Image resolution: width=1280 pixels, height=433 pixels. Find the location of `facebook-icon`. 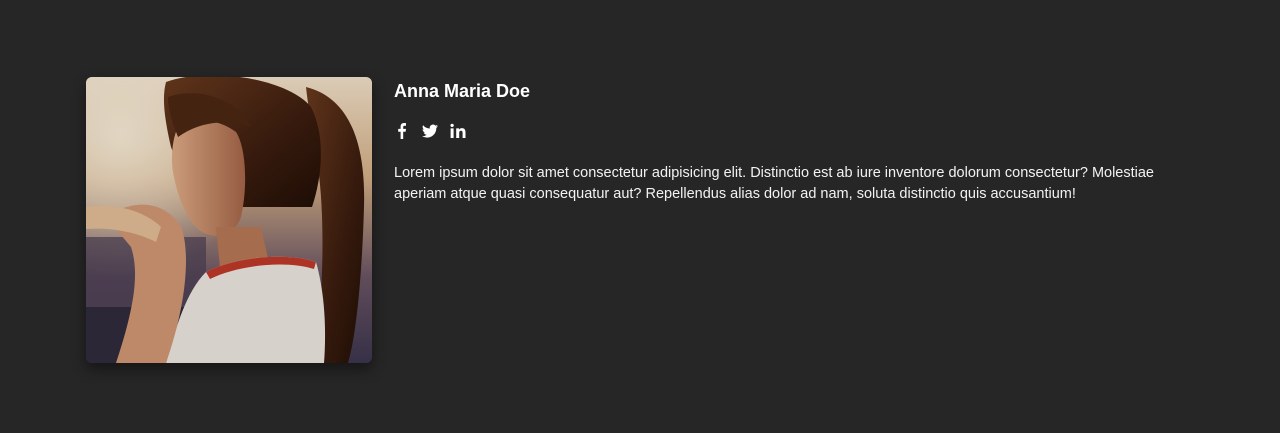

facebook-icon is located at coordinates (402, 131).